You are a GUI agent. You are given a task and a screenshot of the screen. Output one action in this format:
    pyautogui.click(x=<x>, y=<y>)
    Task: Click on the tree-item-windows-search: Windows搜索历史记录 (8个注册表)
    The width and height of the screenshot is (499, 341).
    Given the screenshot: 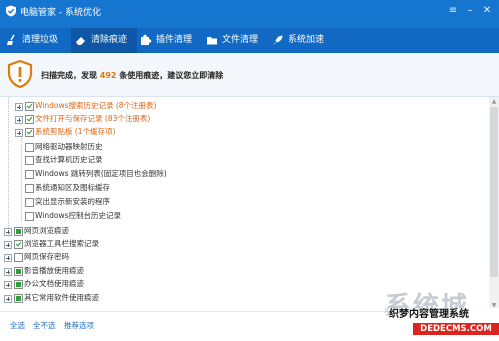 What is the action you would take?
    pyautogui.click(x=165, y=106)
    